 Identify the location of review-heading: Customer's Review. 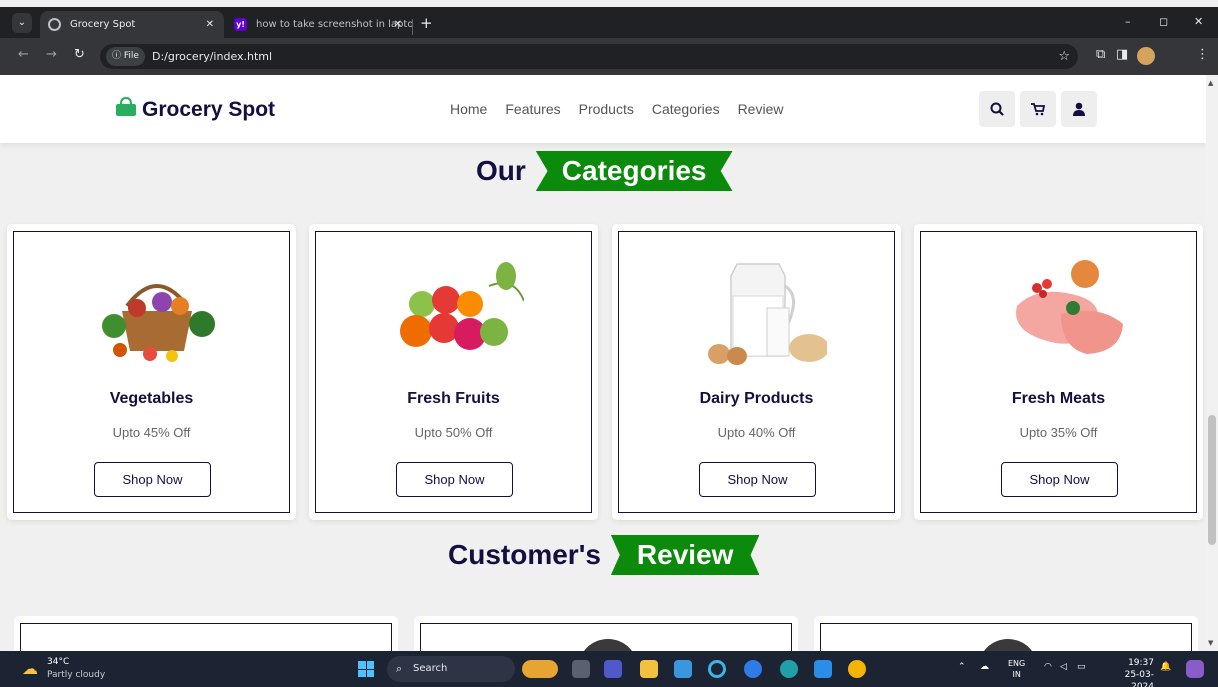
(604, 555).